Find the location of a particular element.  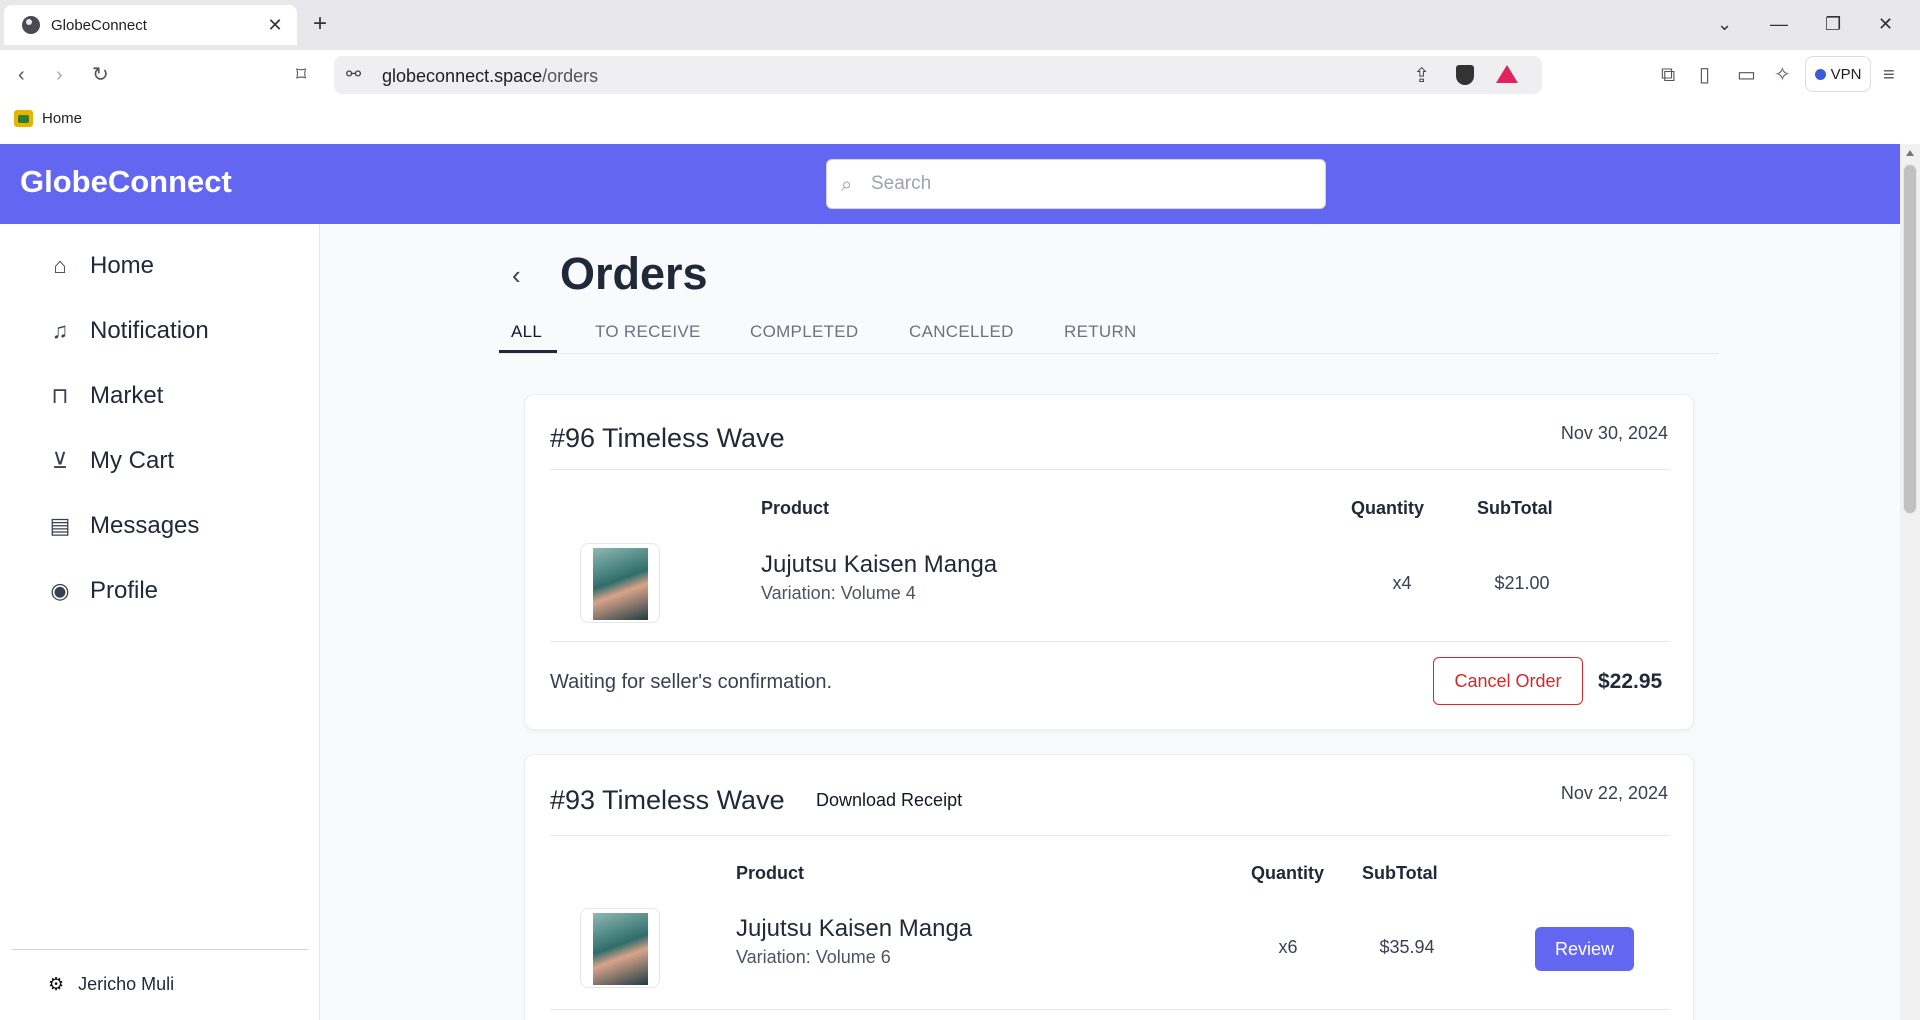

leo-ai-icon: ✧ is located at coordinates (1782, 75).